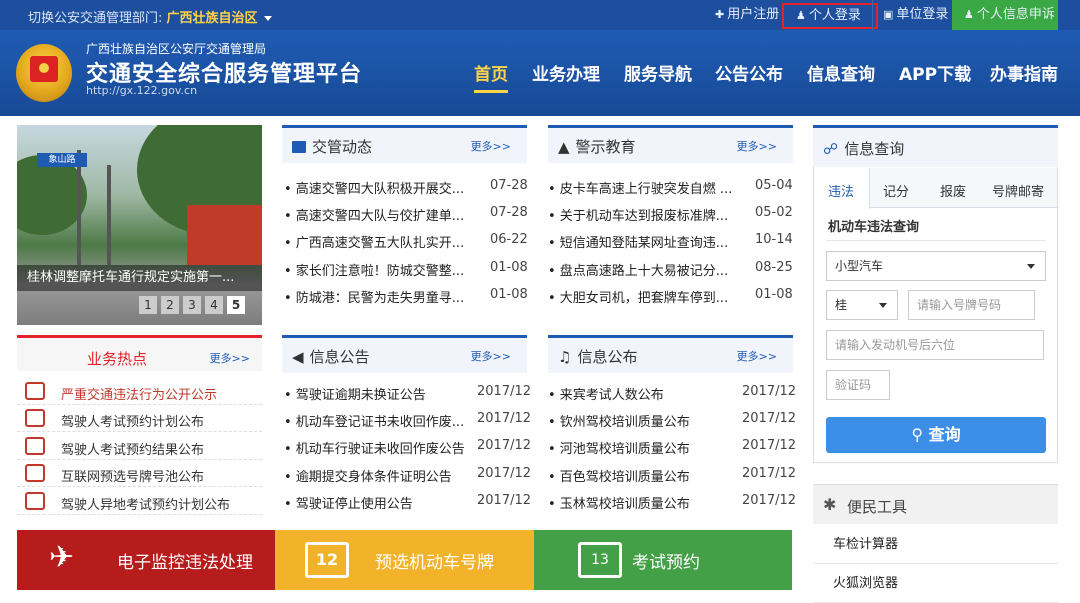  I want to click on personal-login-link: ♟ 个人登录, so click(830, 16).